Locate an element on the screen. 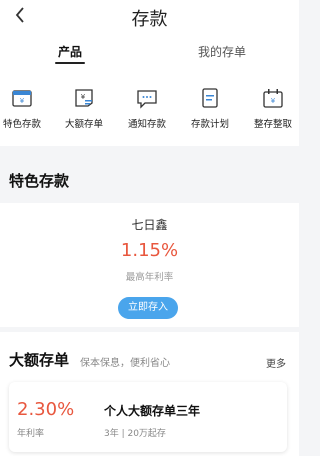 This screenshot has width=320, height=456. tab-bar: 产品 我的存单 is located at coordinates (149, 53).